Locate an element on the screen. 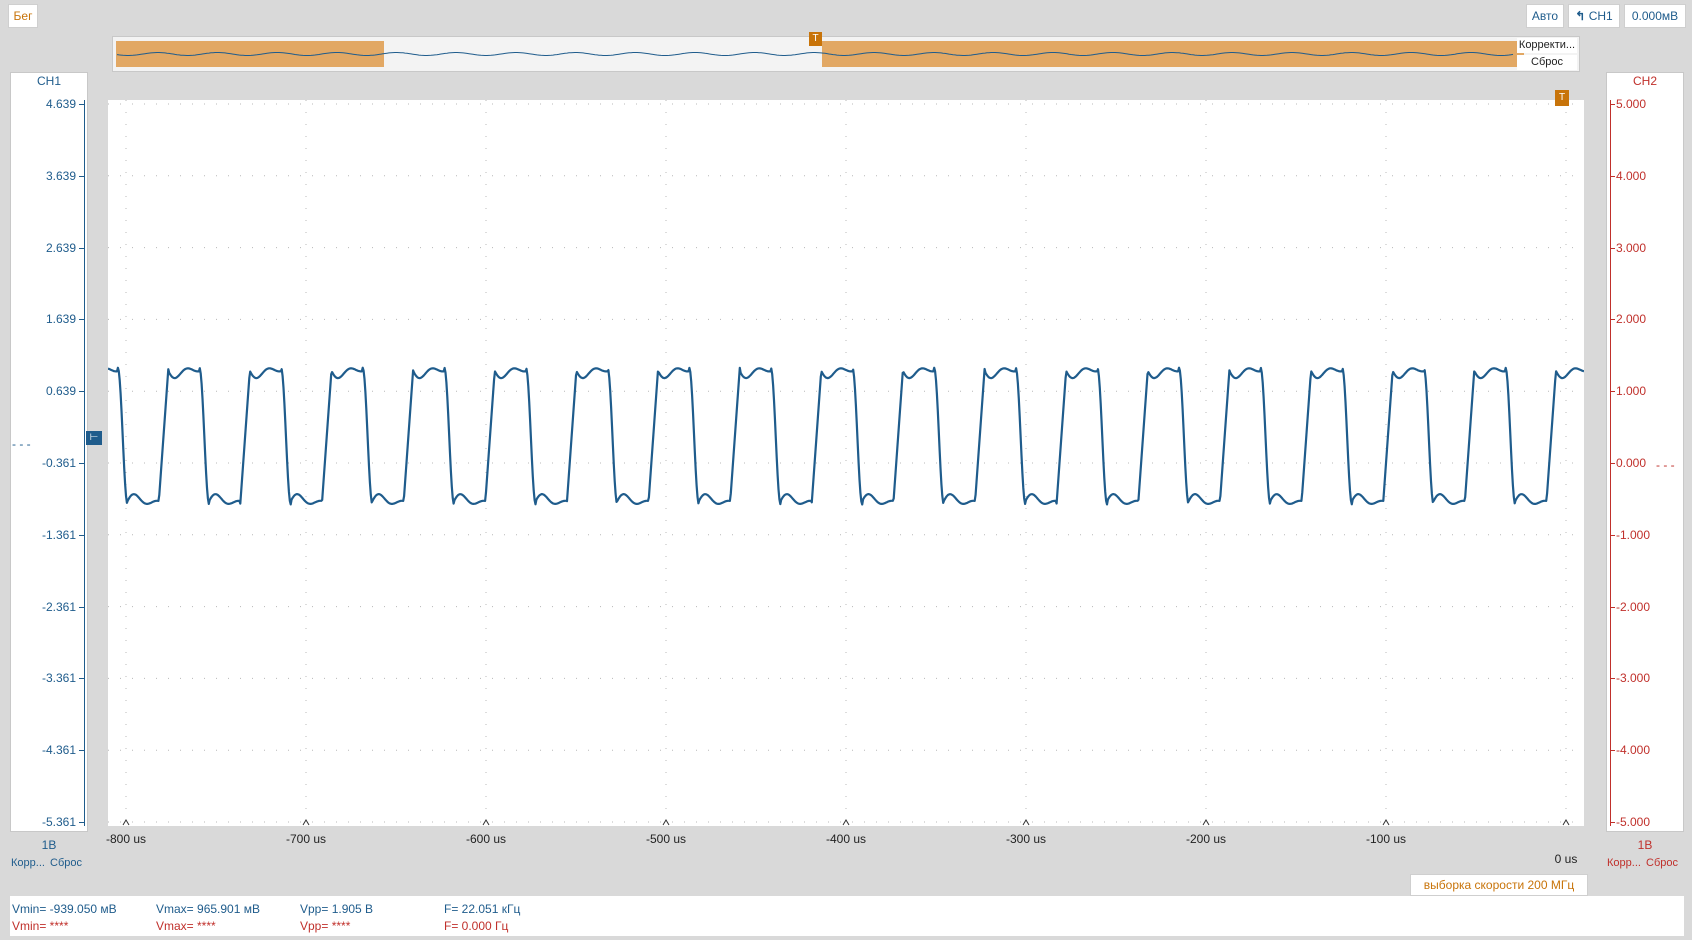  ch1-panel is located at coordinates (49, 452).